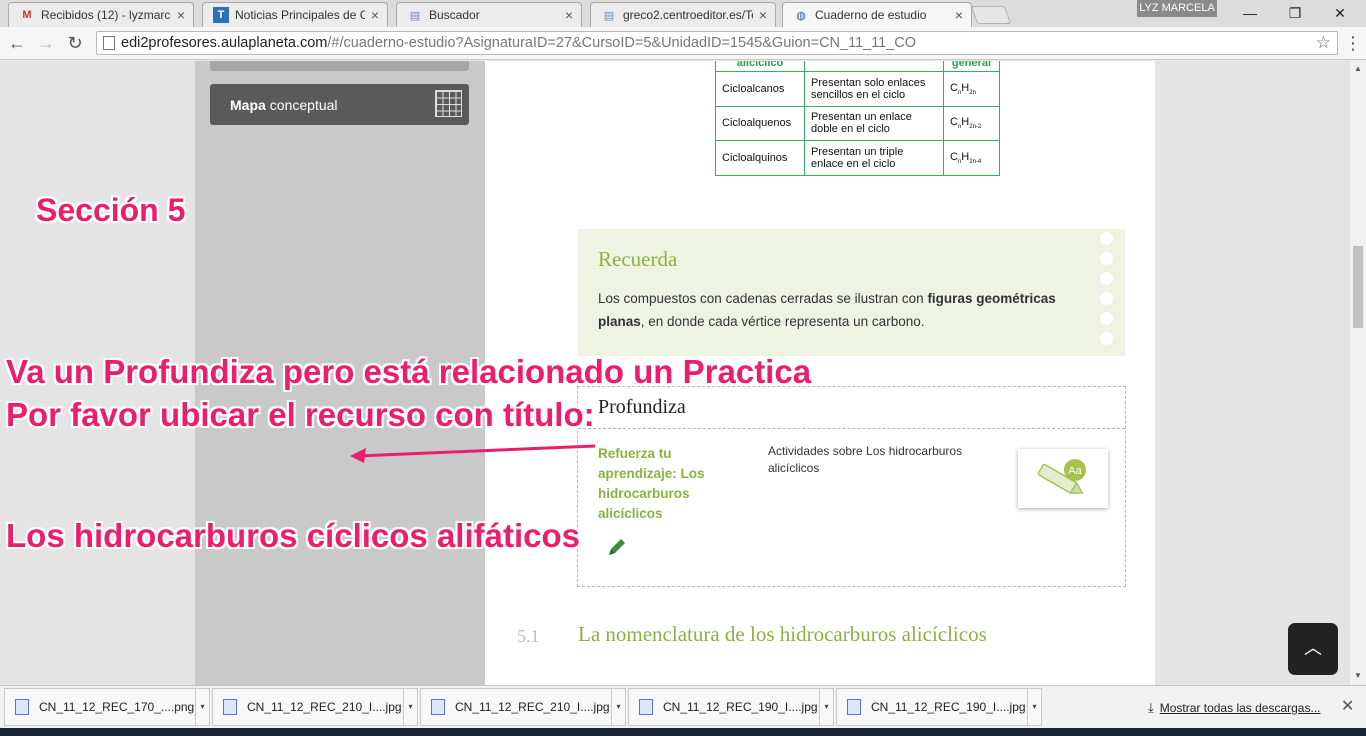 The image size is (1366, 736). I want to click on tab-gmail: M Recibidos (12) - lyzmarcel ×, so click(101, 14).